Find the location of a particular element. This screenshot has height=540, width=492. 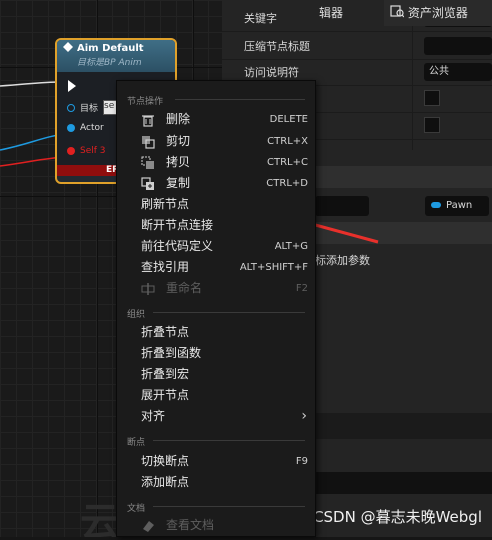

menu-item-align: 对齐 › is located at coordinates (216, 416).